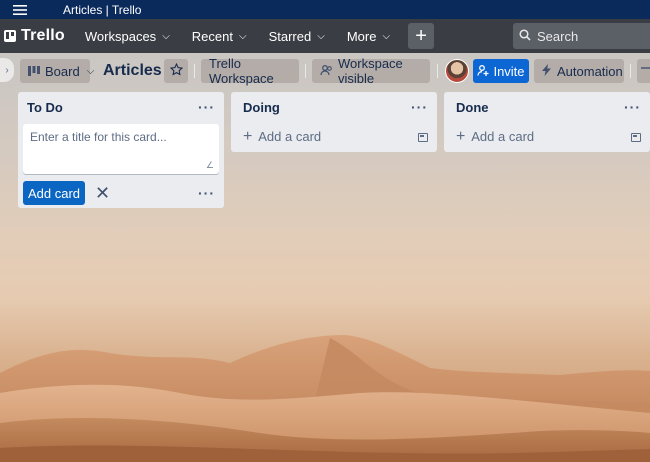  Describe the element at coordinates (34, 71) in the screenshot. I see `board-view-icon` at that location.